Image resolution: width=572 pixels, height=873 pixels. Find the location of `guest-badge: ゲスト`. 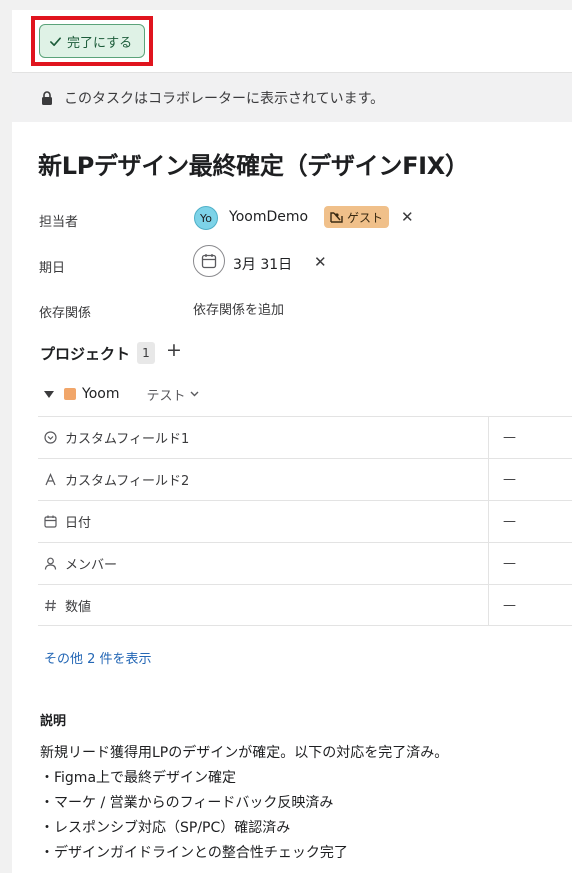

guest-badge: ゲスト is located at coordinates (357, 217).